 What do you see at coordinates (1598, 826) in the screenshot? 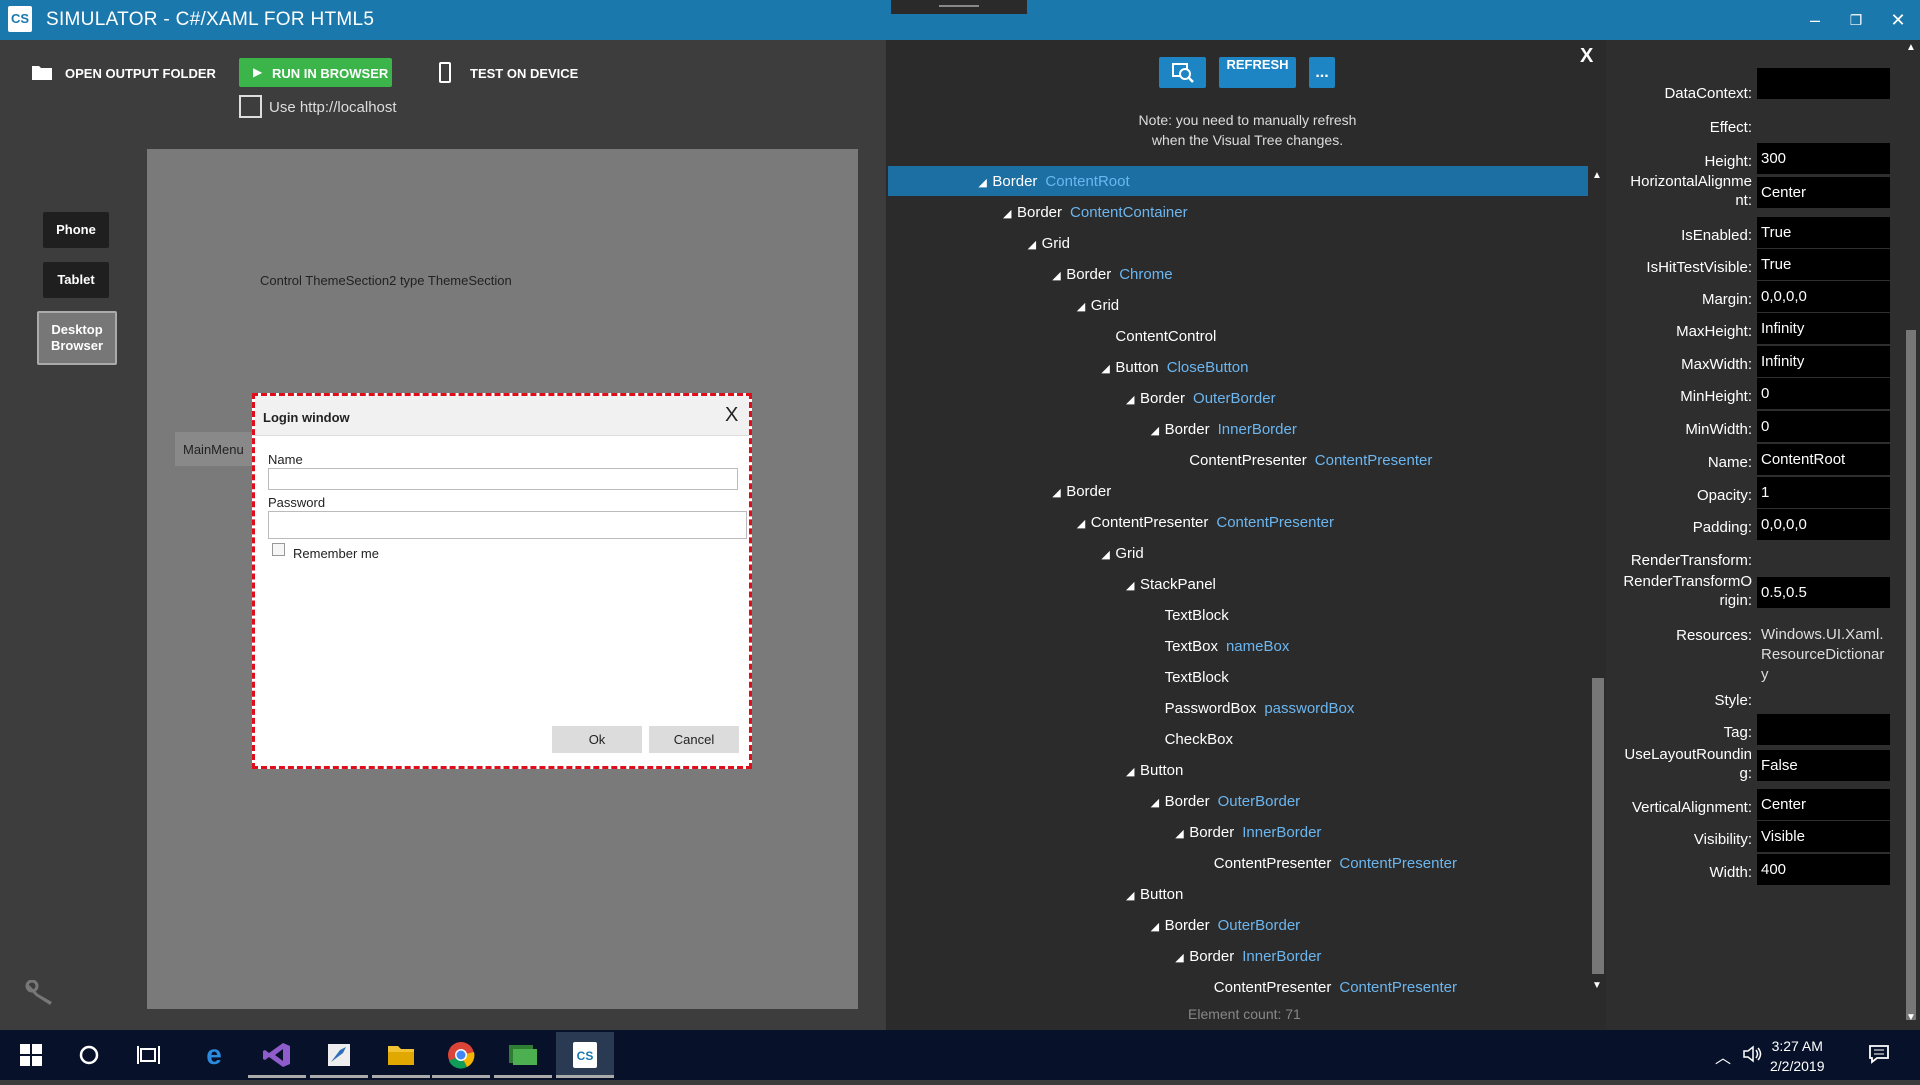
I see `tree-scroll-thumb` at bounding box center [1598, 826].